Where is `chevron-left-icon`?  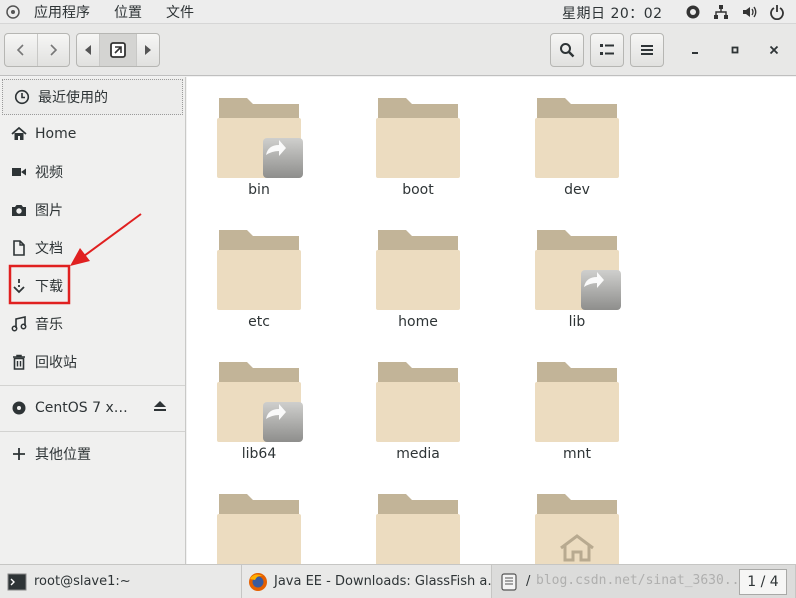
chevron-left-icon is located at coordinates (20, 50).